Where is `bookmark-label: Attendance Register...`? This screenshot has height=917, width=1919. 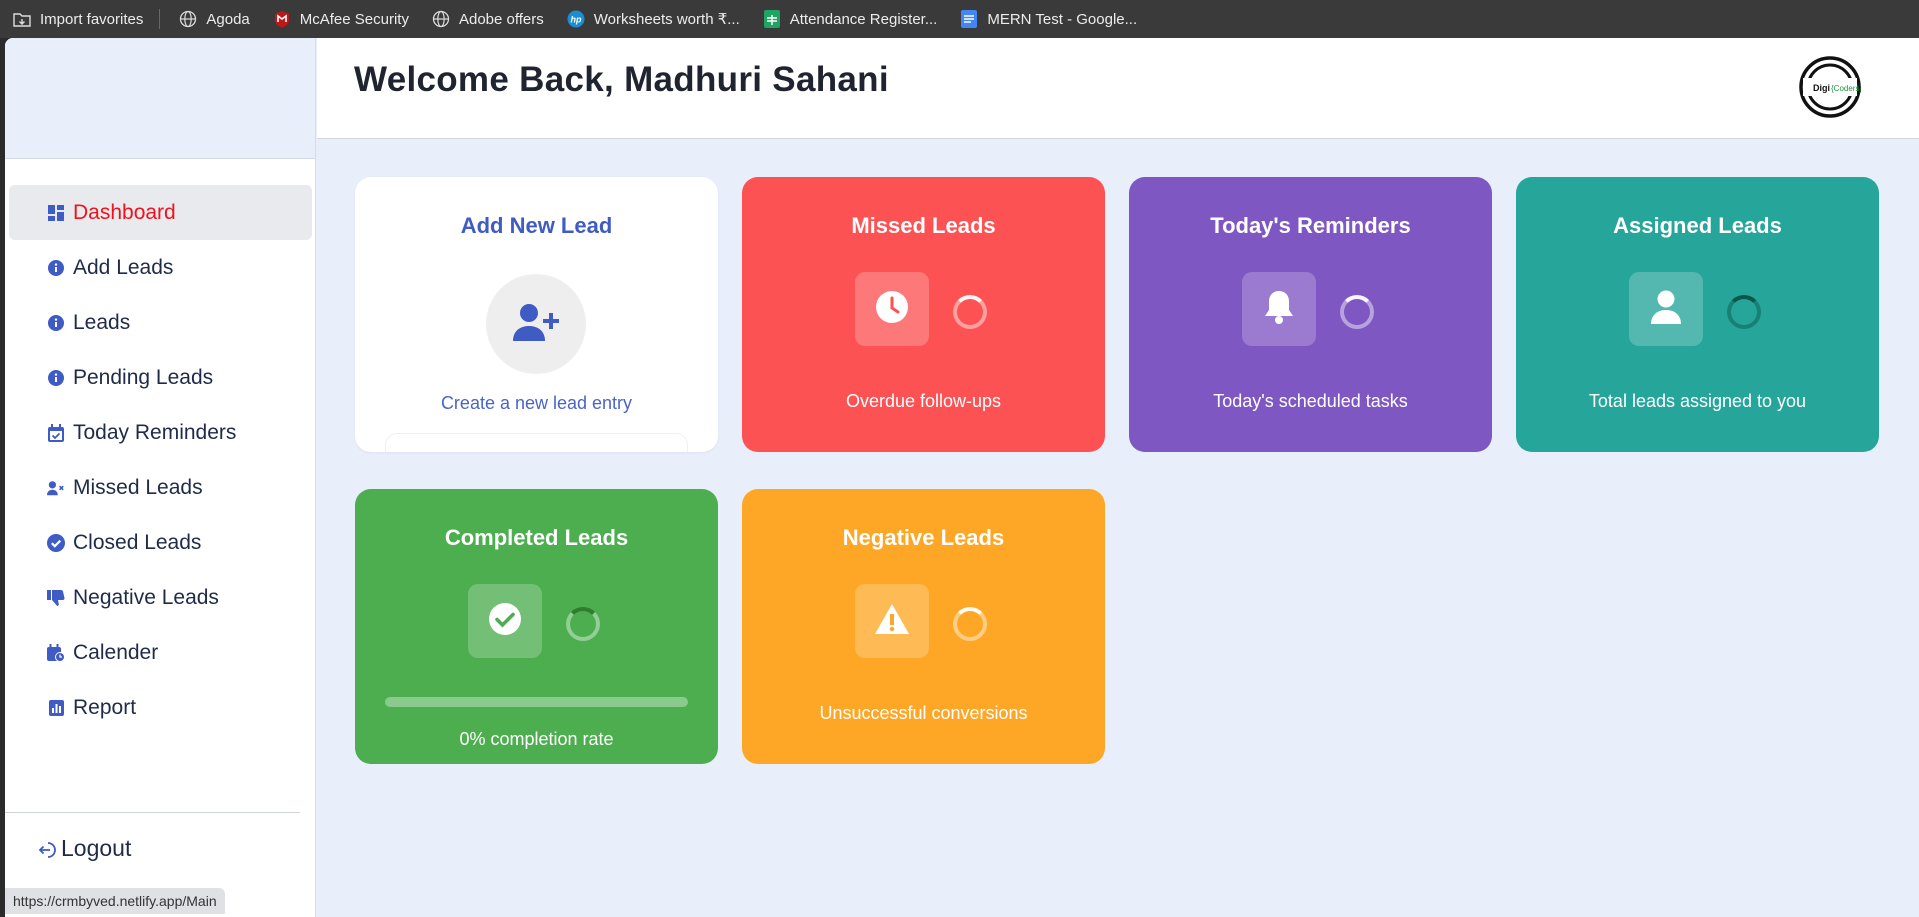
bookmark-label: Attendance Register... is located at coordinates (863, 19).